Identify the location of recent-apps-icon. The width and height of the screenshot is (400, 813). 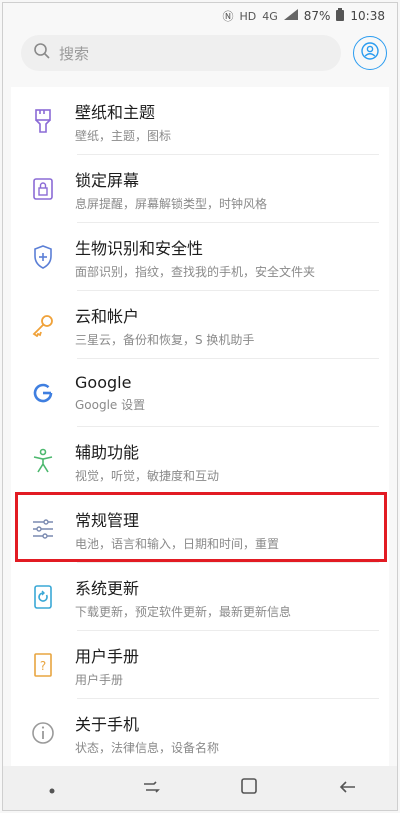
(151, 788).